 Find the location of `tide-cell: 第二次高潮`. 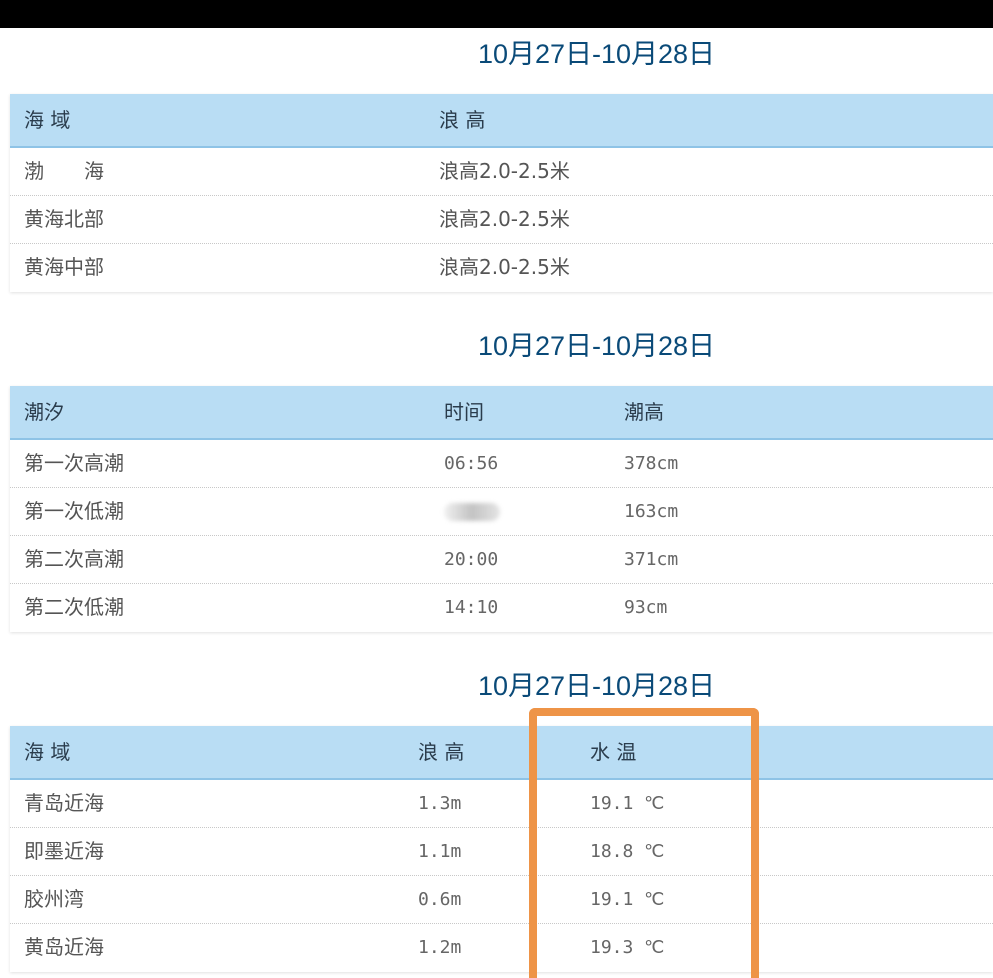

tide-cell: 第二次高潮 is located at coordinates (74, 559).